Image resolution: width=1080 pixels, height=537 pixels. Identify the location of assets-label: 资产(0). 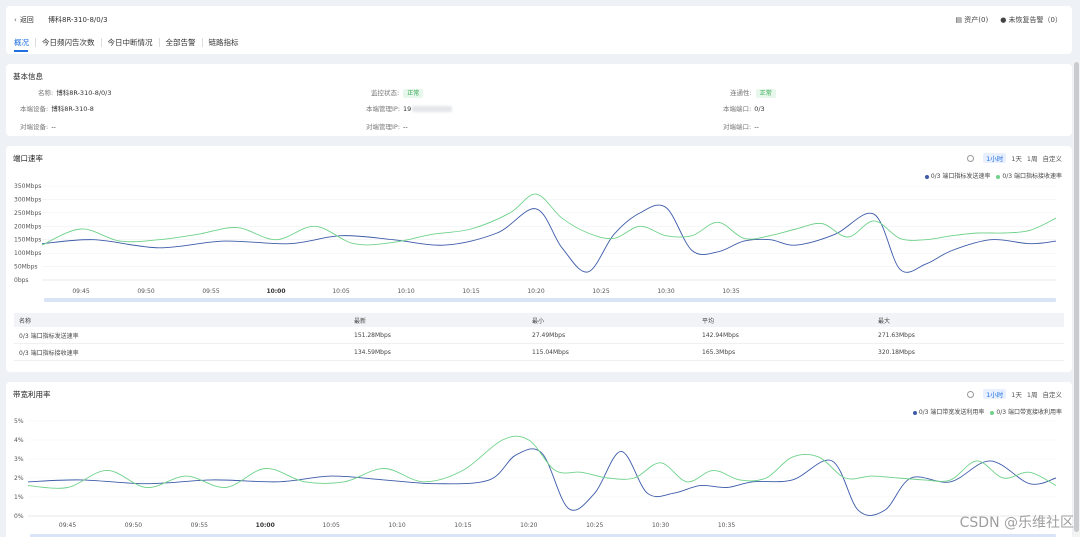
(976, 20).